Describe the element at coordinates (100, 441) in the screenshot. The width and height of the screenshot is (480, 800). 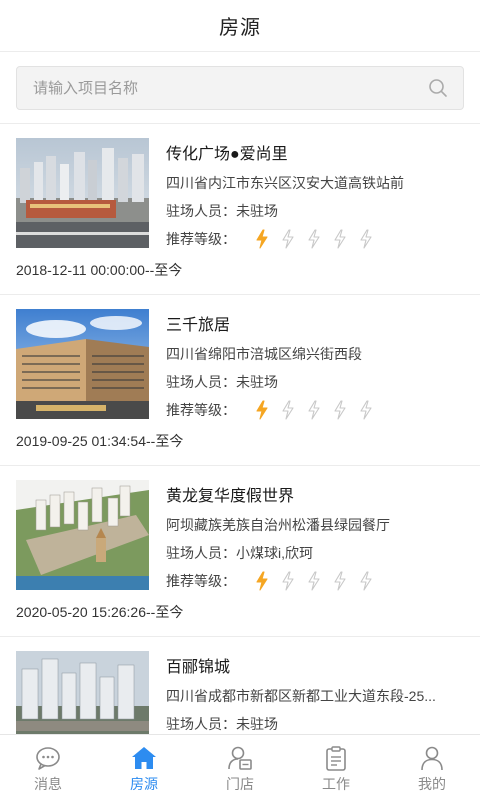
I see `project-date: 2019-09-25 01:34:54--至今` at that location.